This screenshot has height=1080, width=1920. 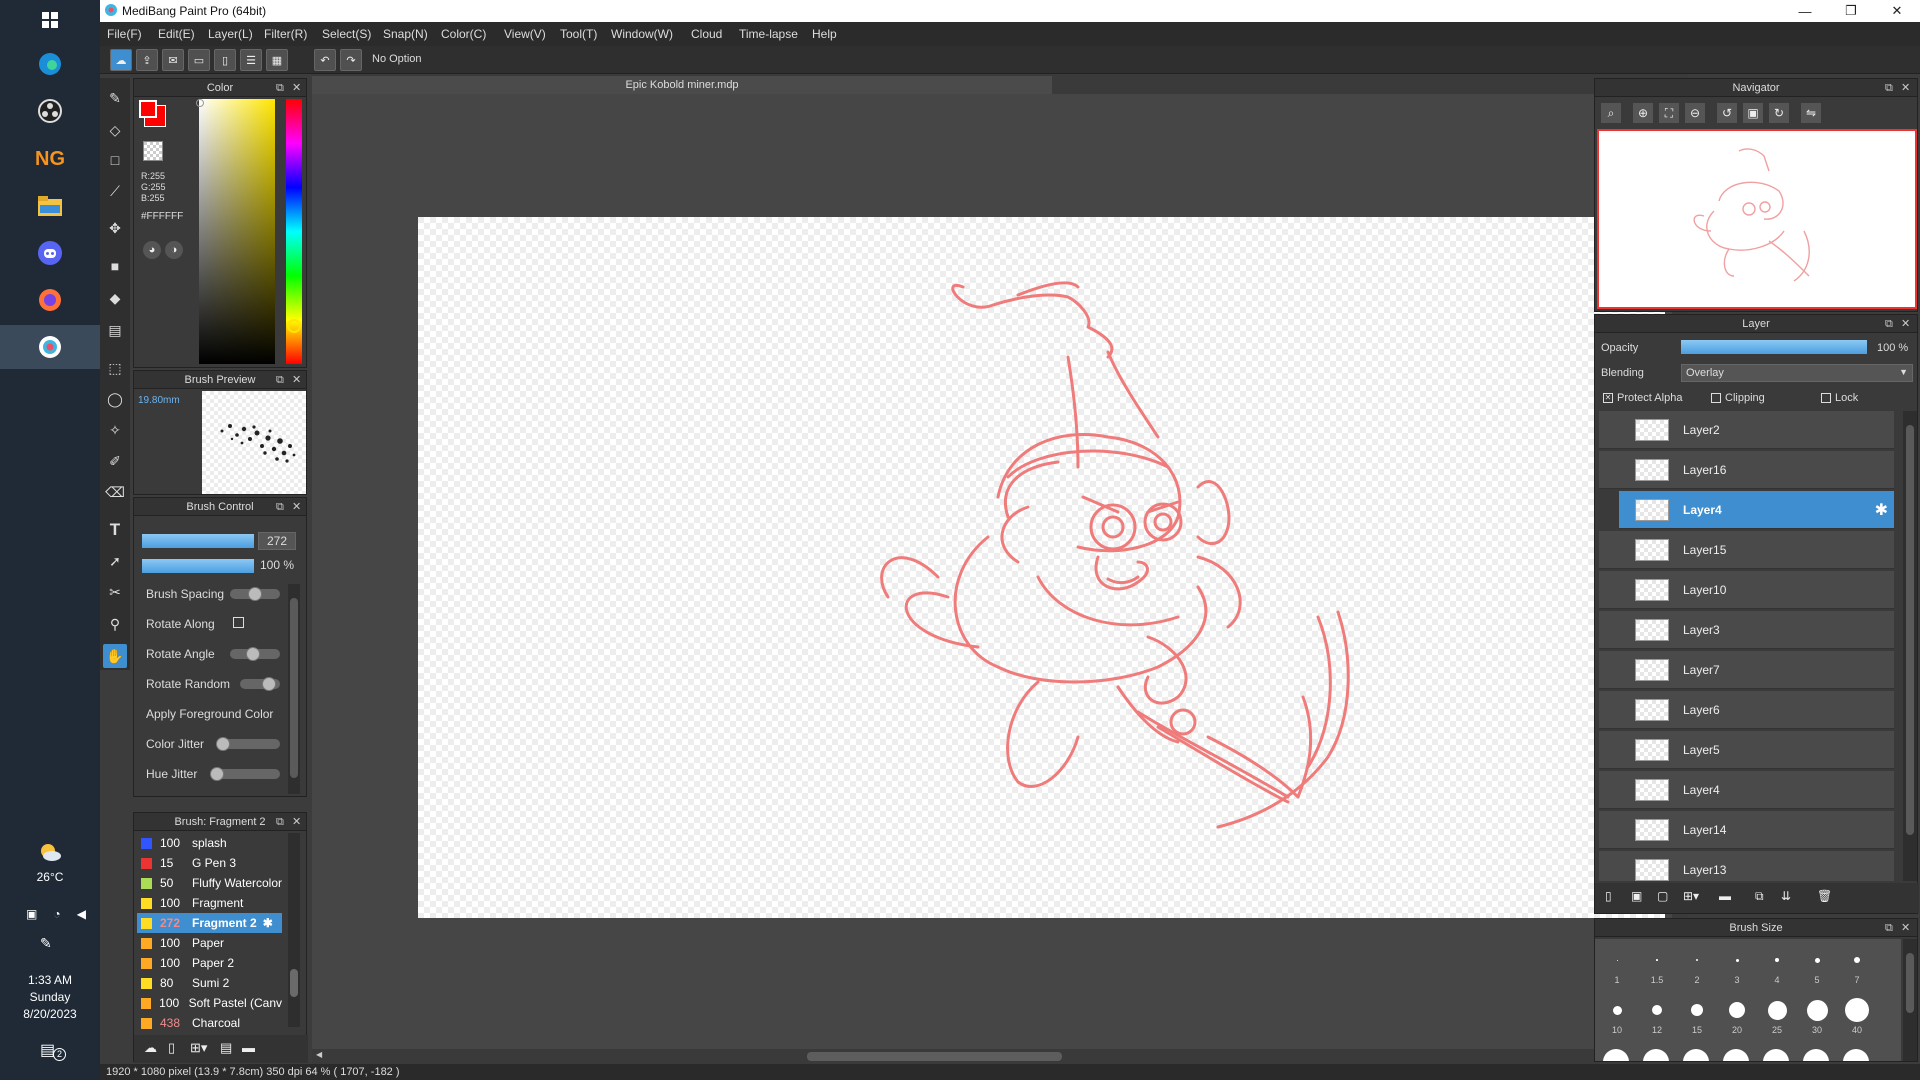 What do you see at coordinates (1851, 11) in the screenshot?
I see `maximize-button: ❐` at bounding box center [1851, 11].